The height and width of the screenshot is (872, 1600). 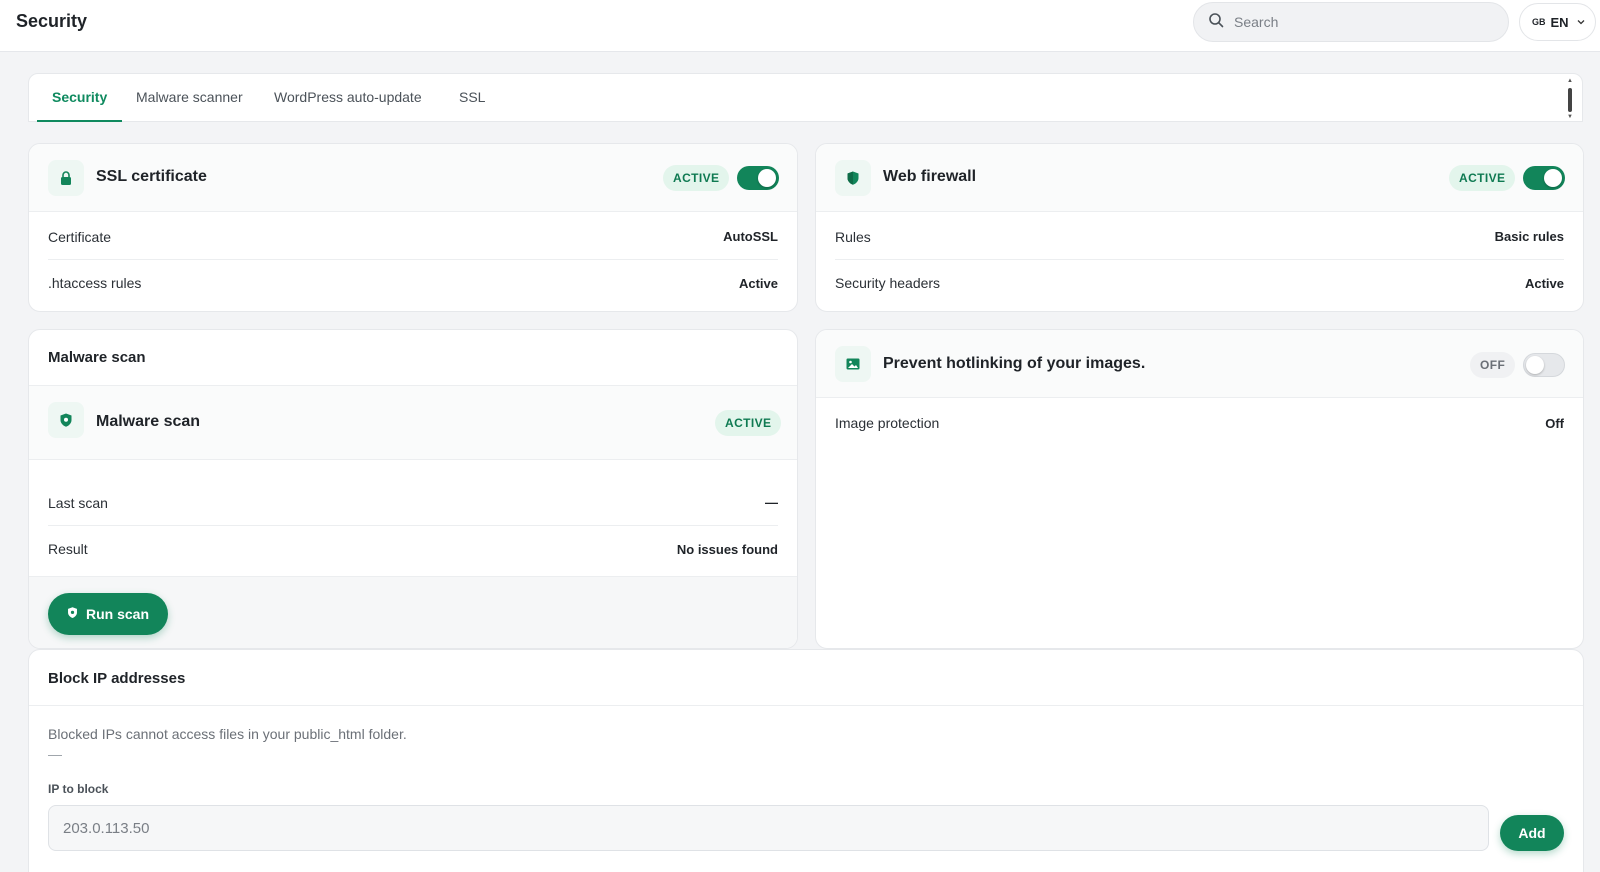 What do you see at coordinates (80, 236) in the screenshot?
I see `row-label: Certificate` at bounding box center [80, 236].